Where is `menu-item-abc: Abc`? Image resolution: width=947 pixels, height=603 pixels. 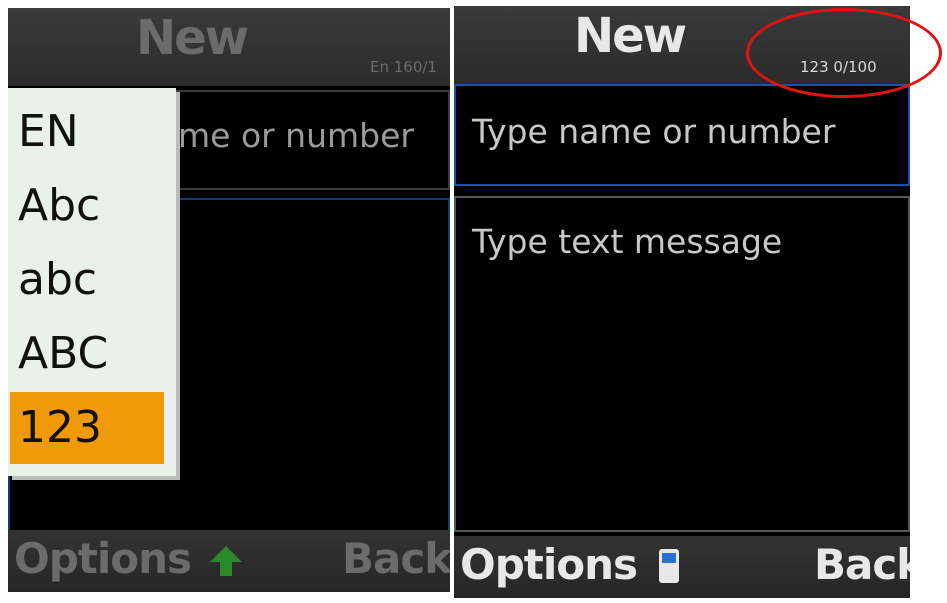 menu-item-abc: Abc is located at coordinates (87, 206).